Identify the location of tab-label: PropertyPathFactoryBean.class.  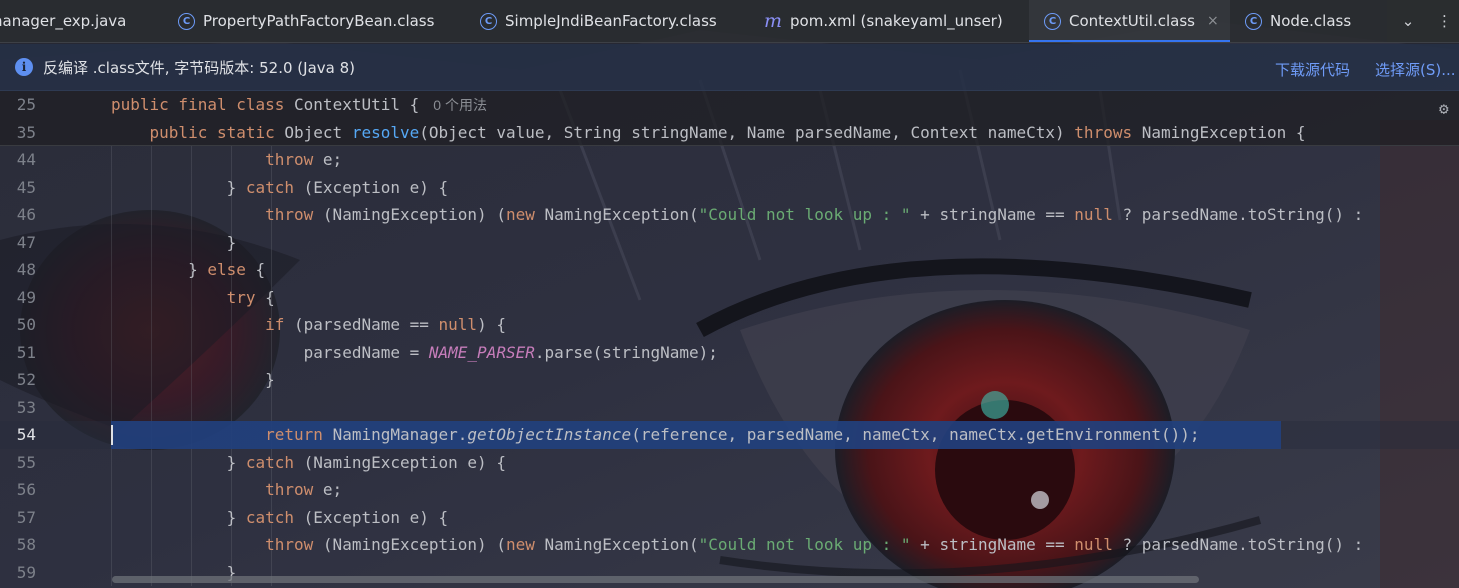
(319, 21).